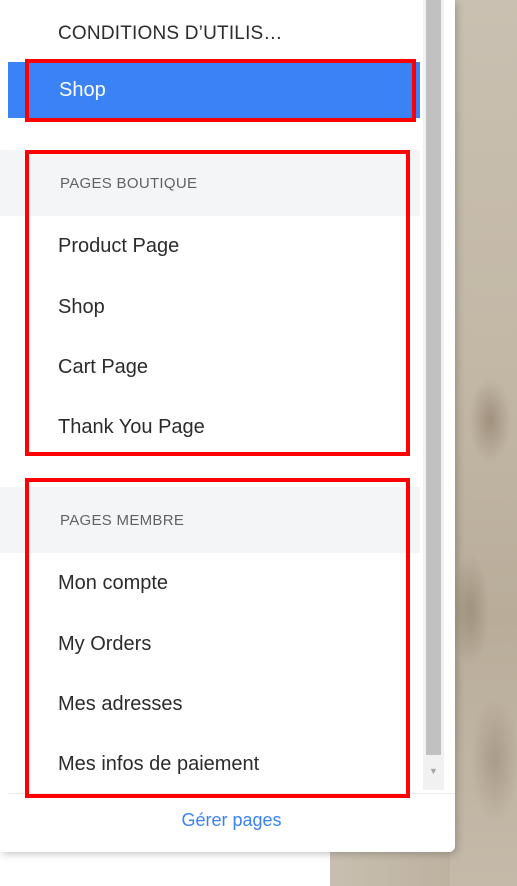  I want to click on section-header-pages-boutique: PAGES BOUTIQUE, so click(214, 183).